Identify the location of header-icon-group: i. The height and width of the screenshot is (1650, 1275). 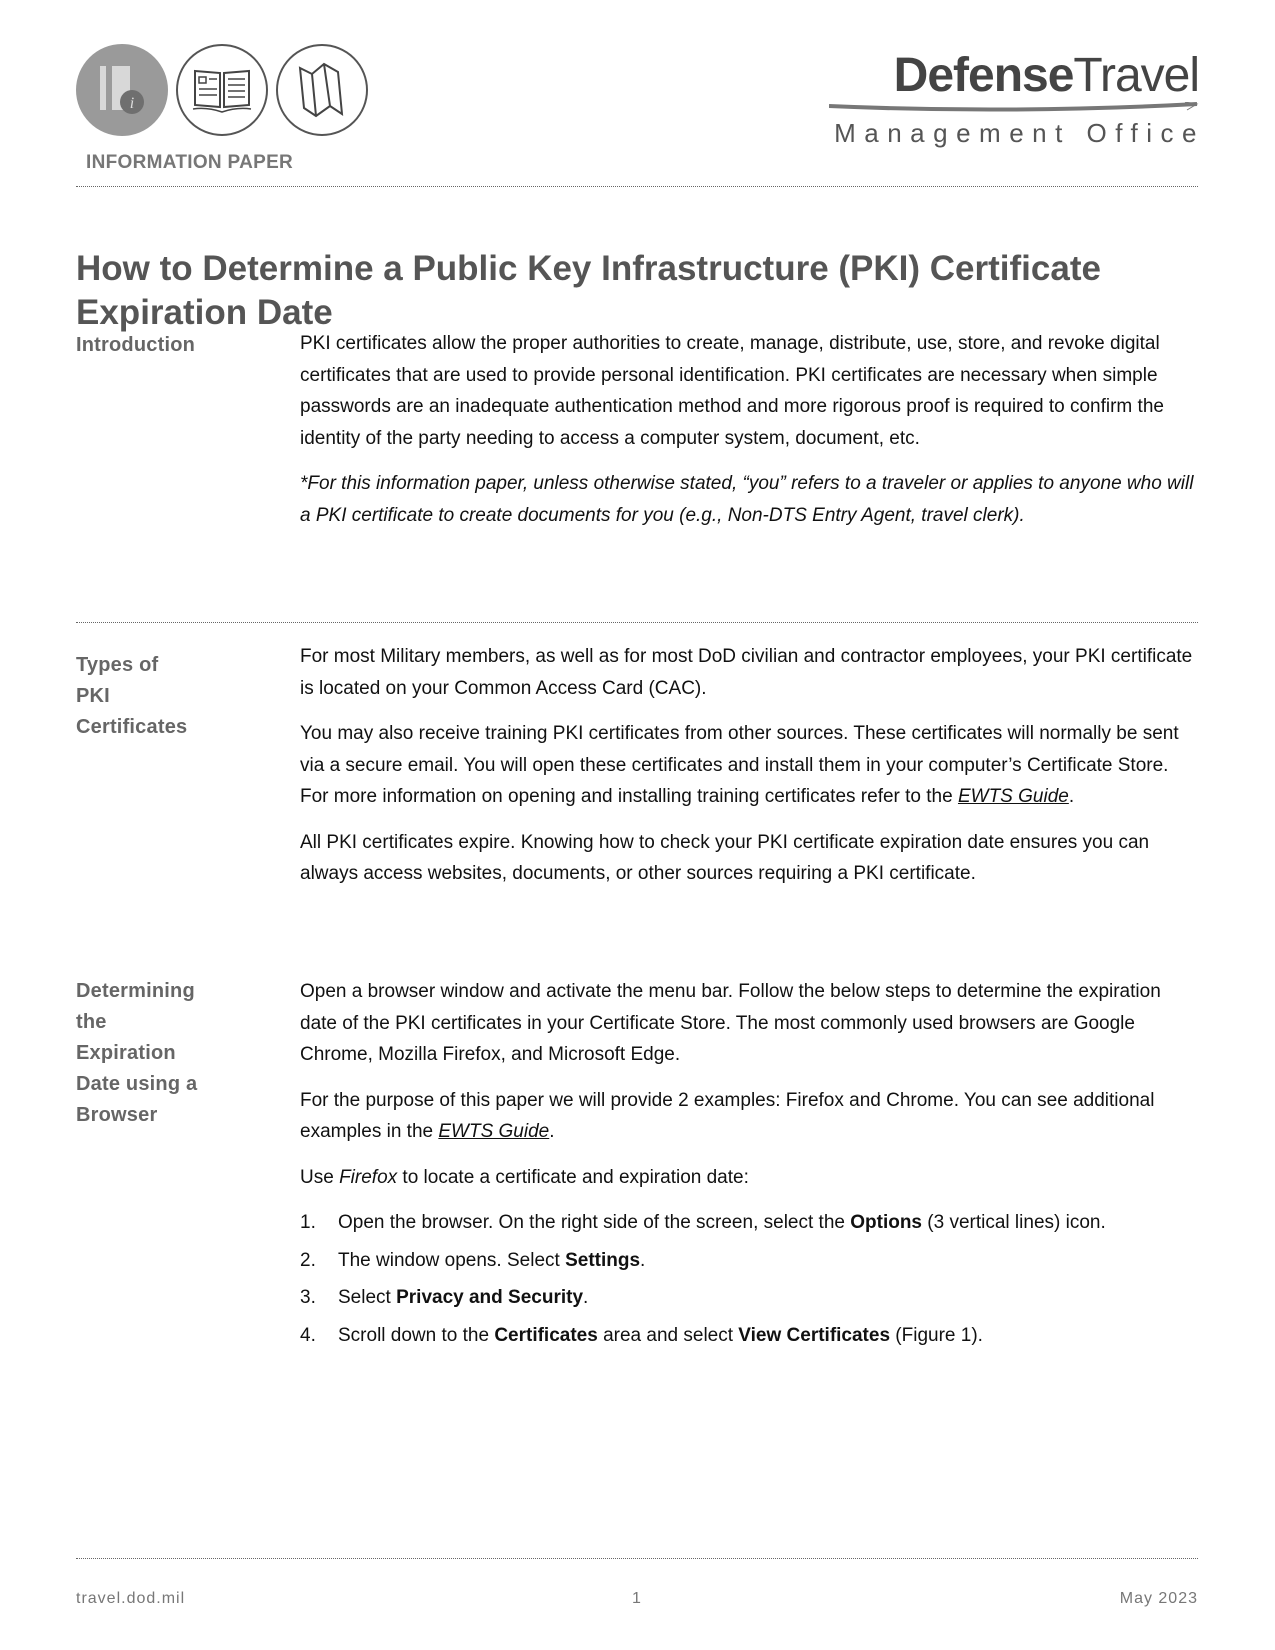
(222, 90).